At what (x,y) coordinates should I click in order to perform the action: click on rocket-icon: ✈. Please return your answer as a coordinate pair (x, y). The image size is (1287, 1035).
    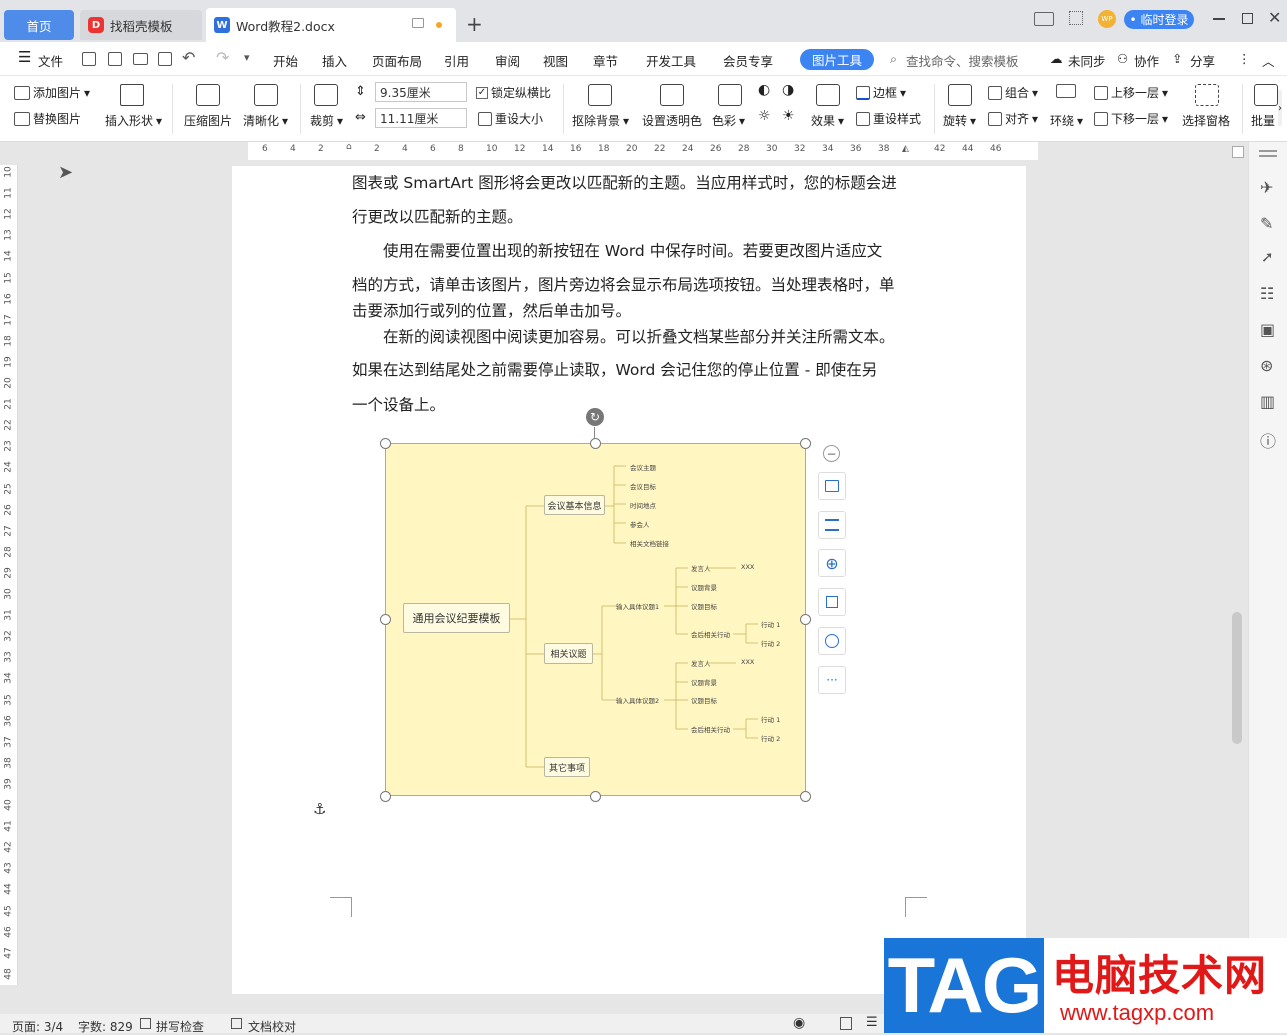
    Looking at the image, I should click on (1266, 187).